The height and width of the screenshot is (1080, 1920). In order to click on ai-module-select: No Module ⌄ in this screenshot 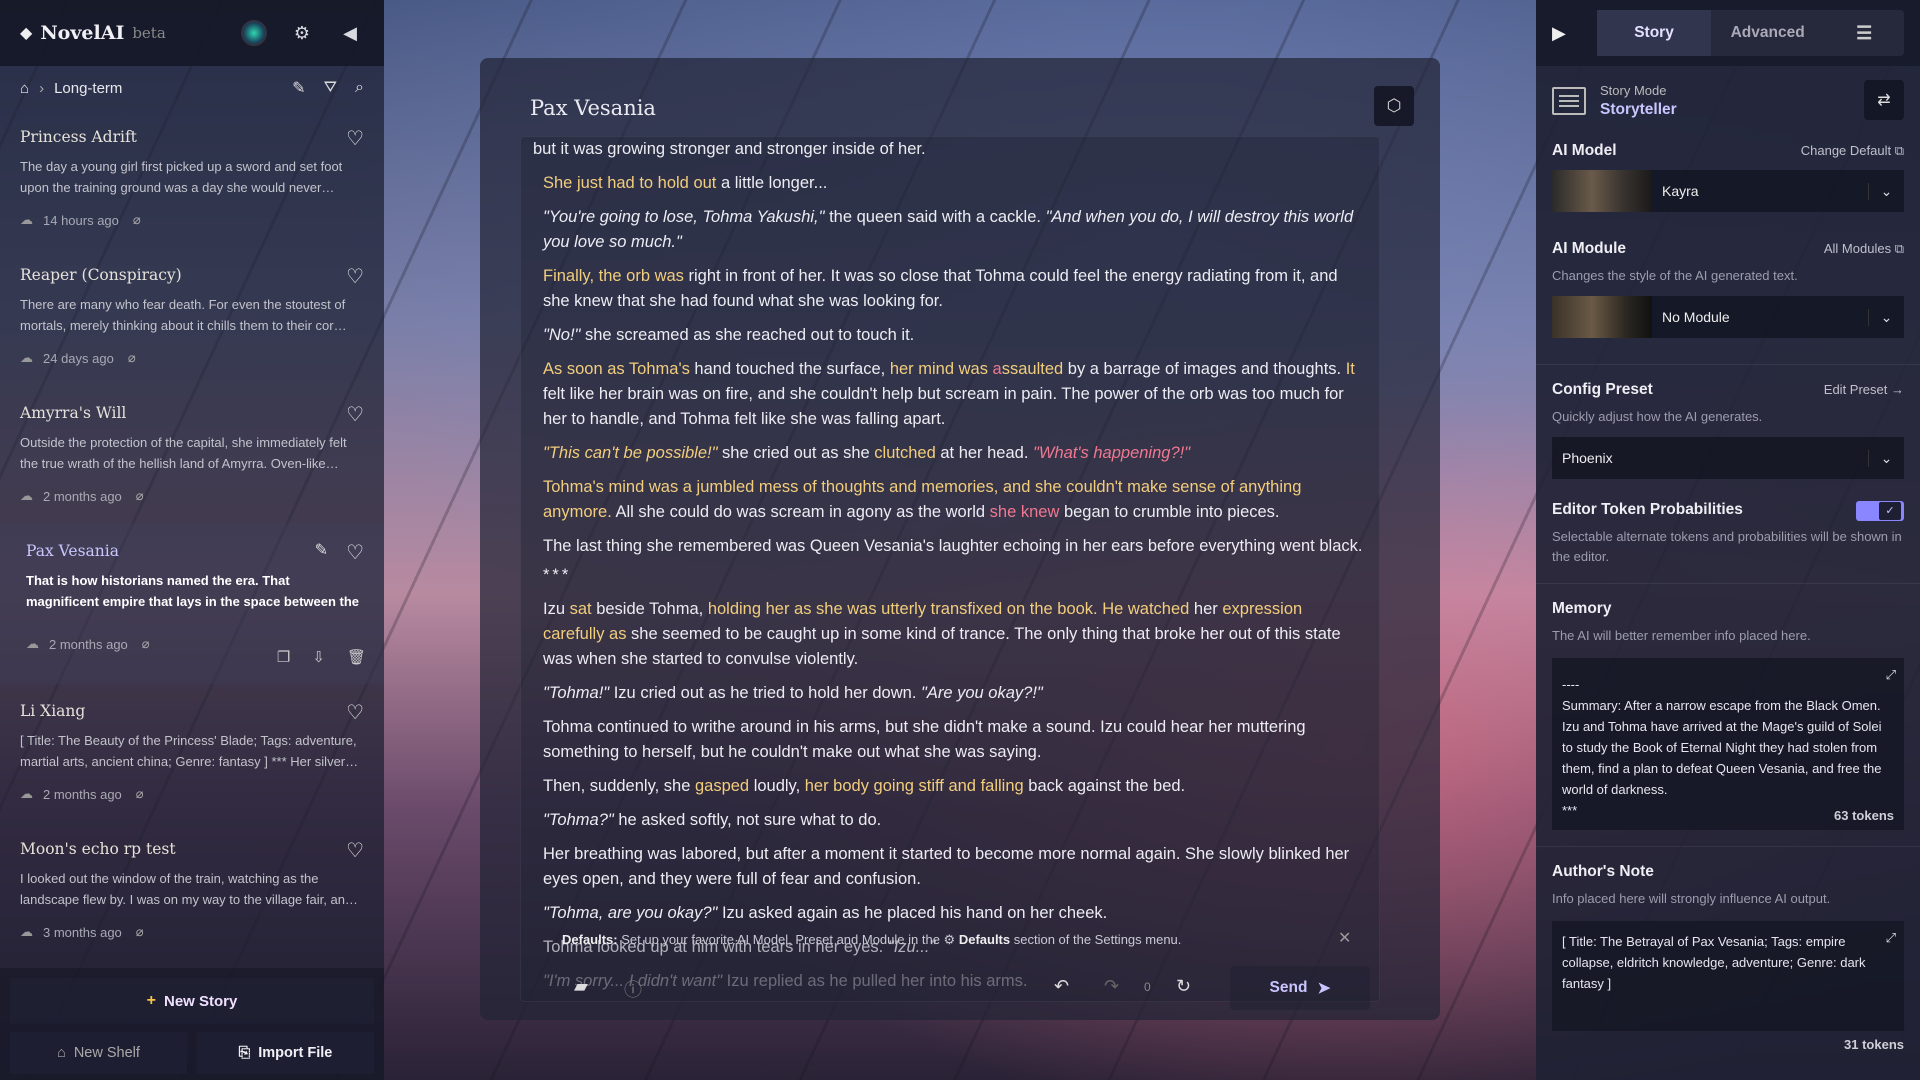, I will do `click(1728, 317)`.